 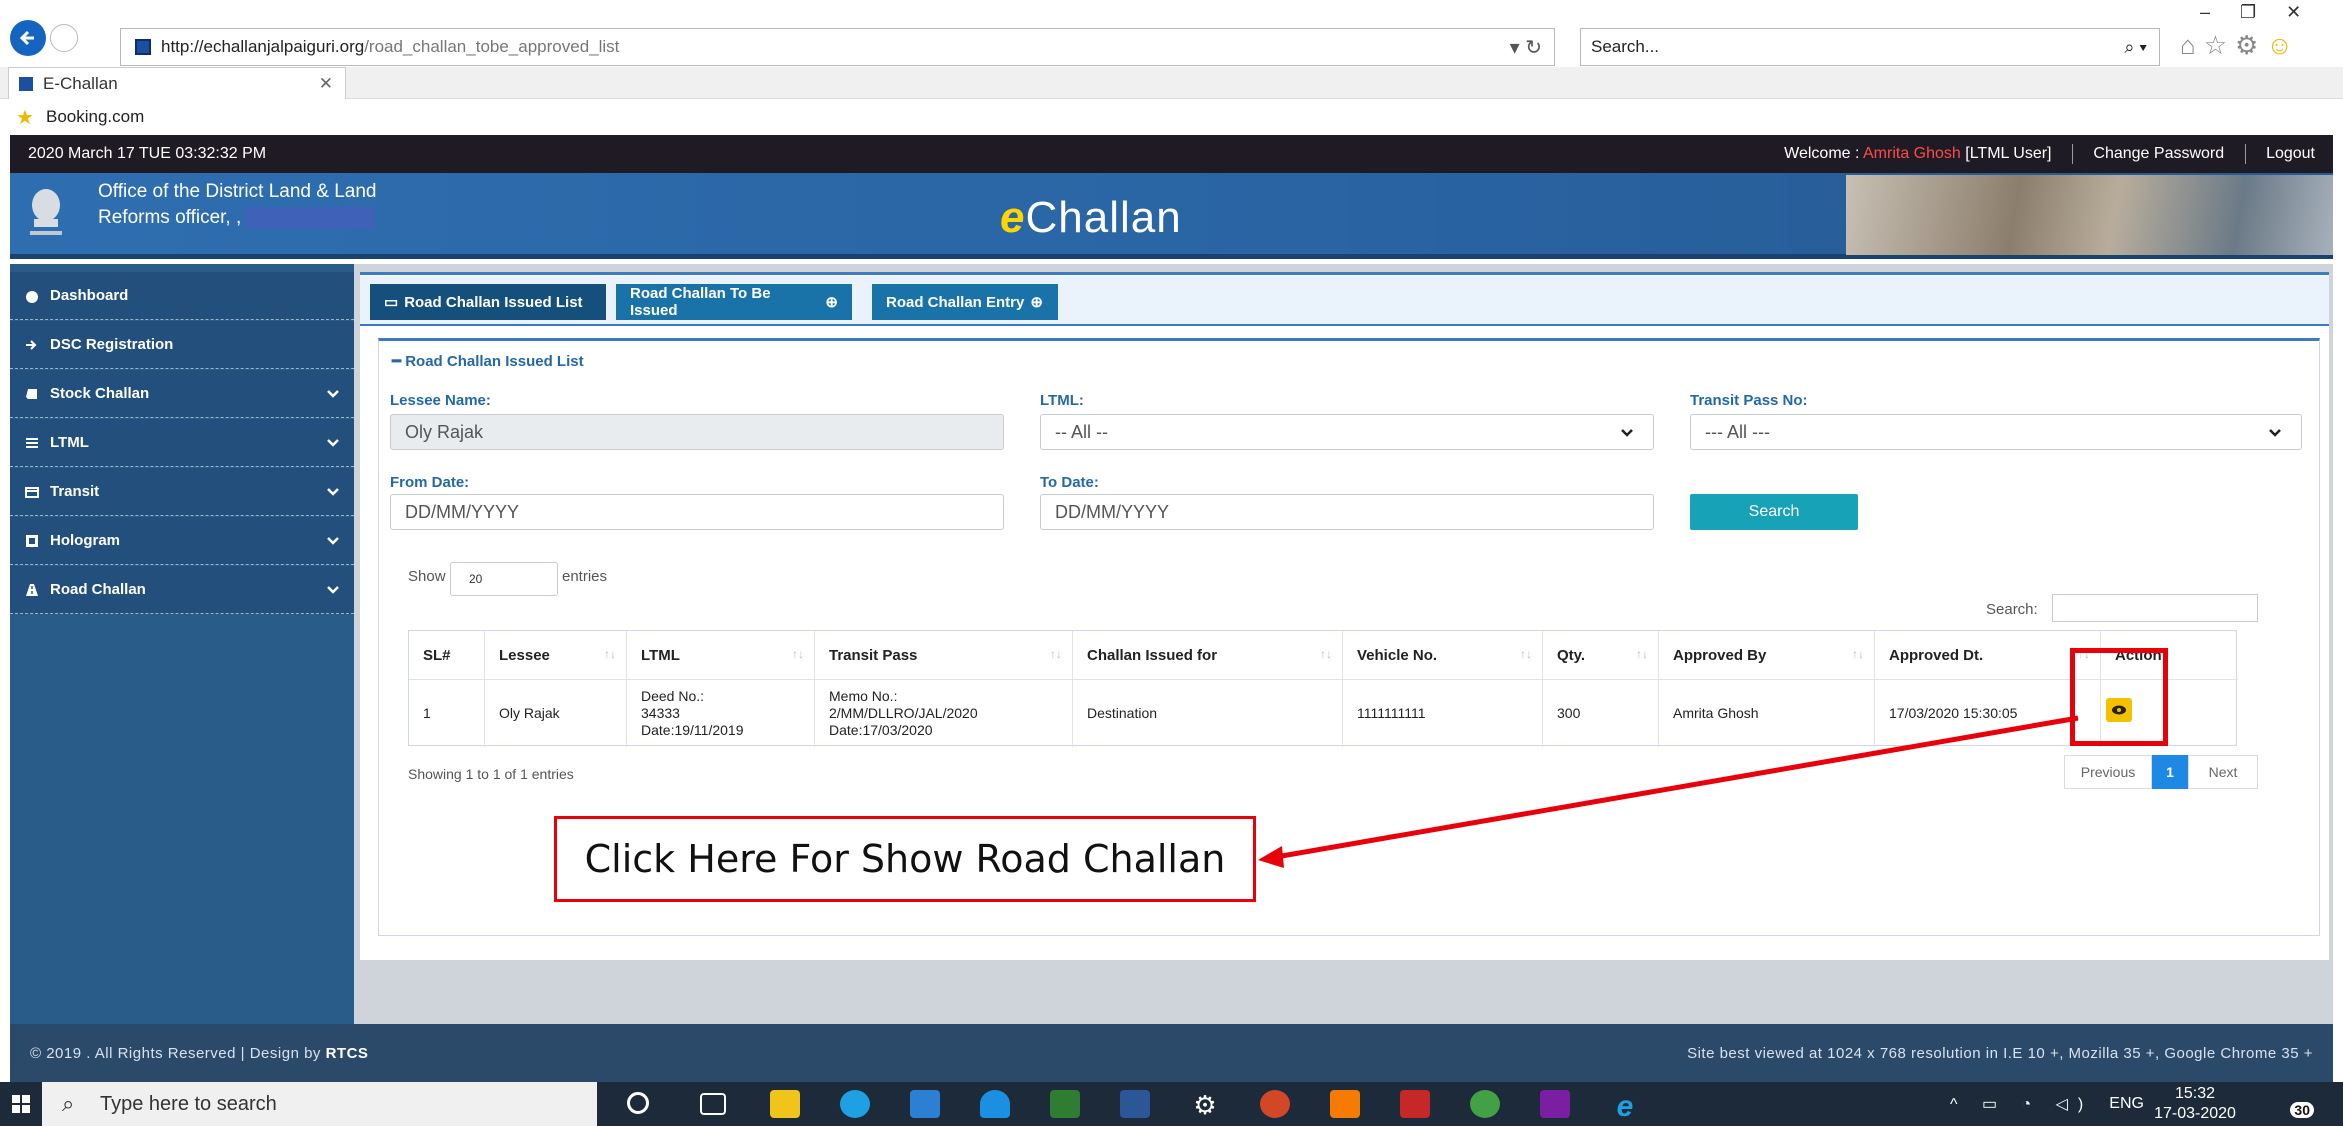 I want to click on browser-toolbar-icons: ⌂☆⚙☺, so click(x=2240, y=45).